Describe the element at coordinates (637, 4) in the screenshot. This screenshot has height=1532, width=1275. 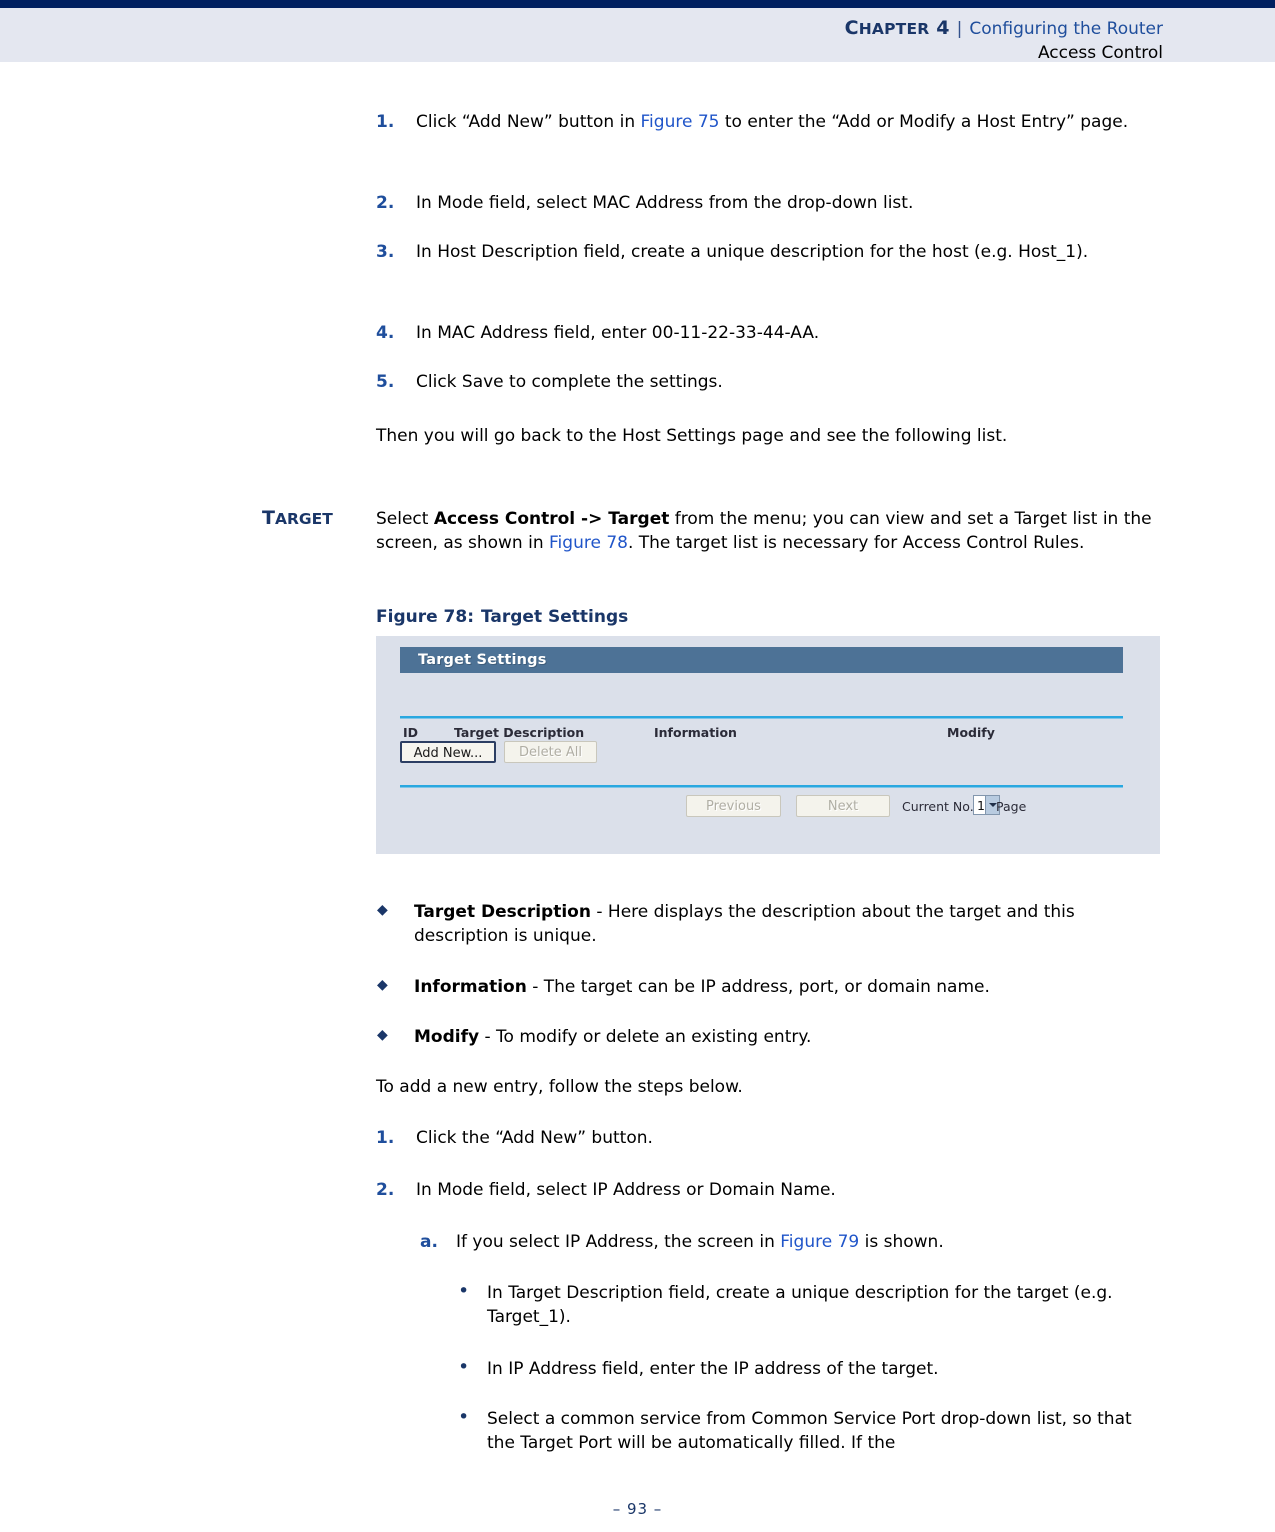
I see `header-top-rule` at that location.